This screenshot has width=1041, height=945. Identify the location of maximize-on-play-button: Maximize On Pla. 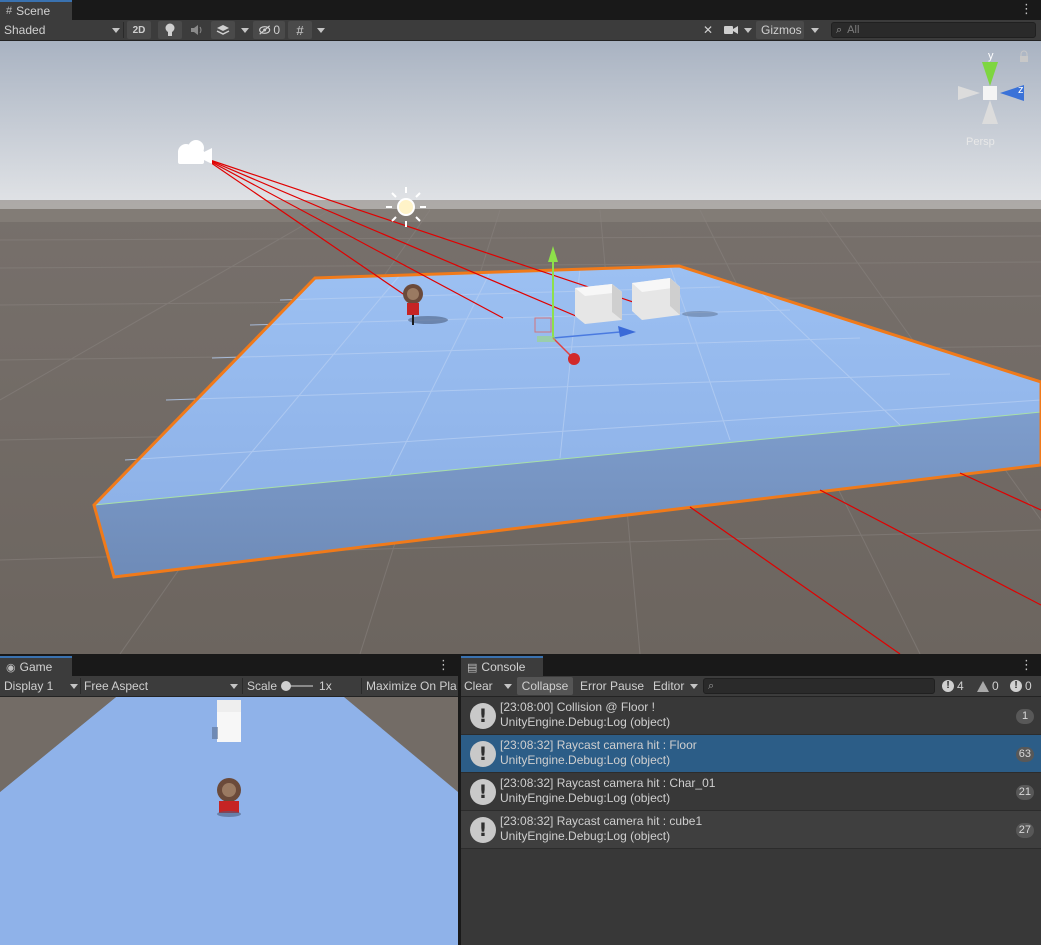
(412, 686).